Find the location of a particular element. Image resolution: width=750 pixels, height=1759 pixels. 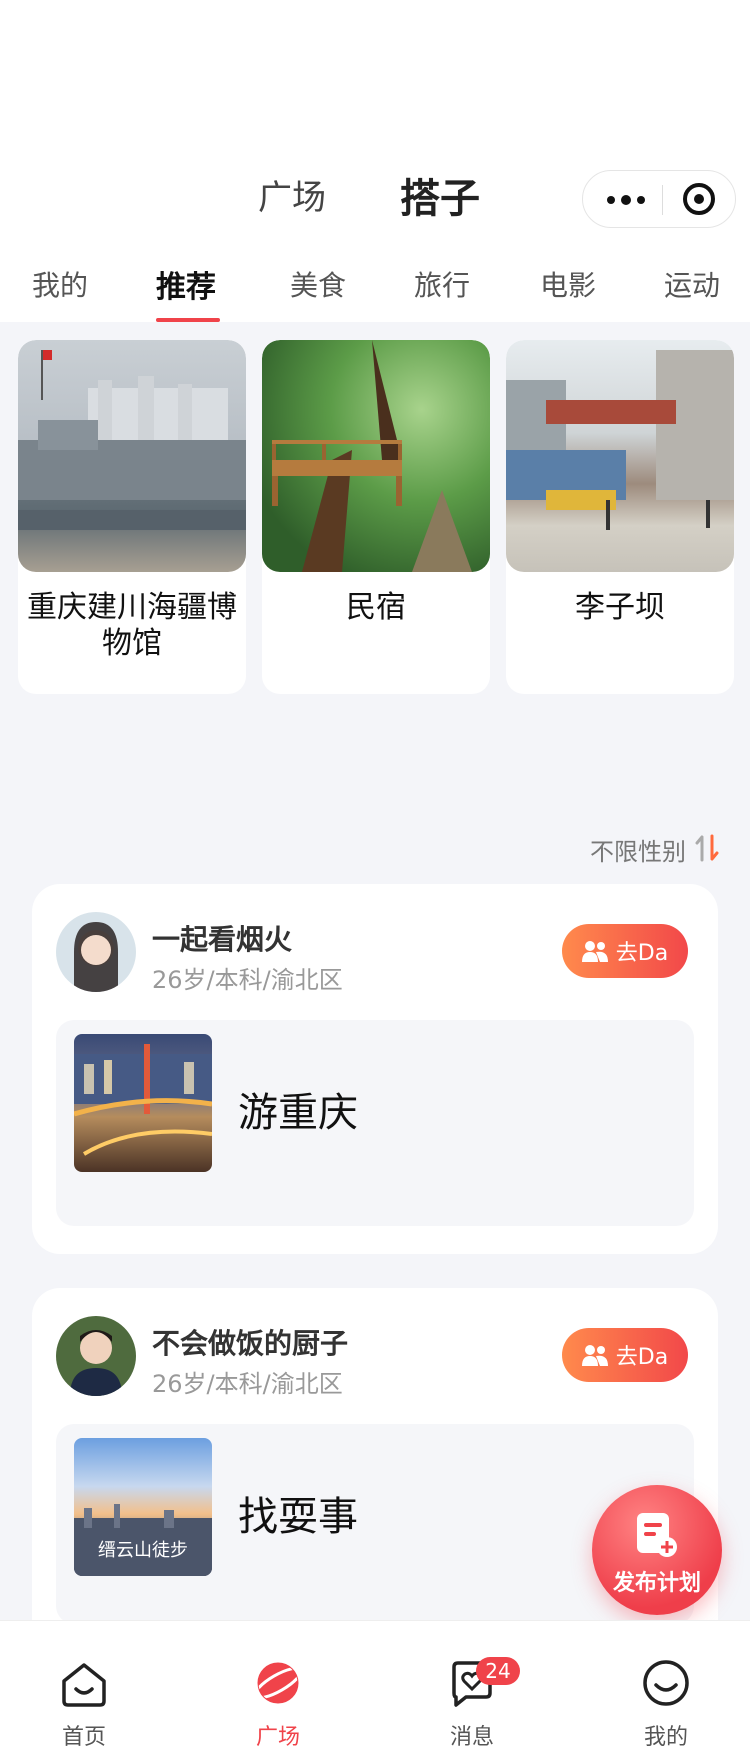

place-card: 李子坝 is located at coordinates (620, 517).